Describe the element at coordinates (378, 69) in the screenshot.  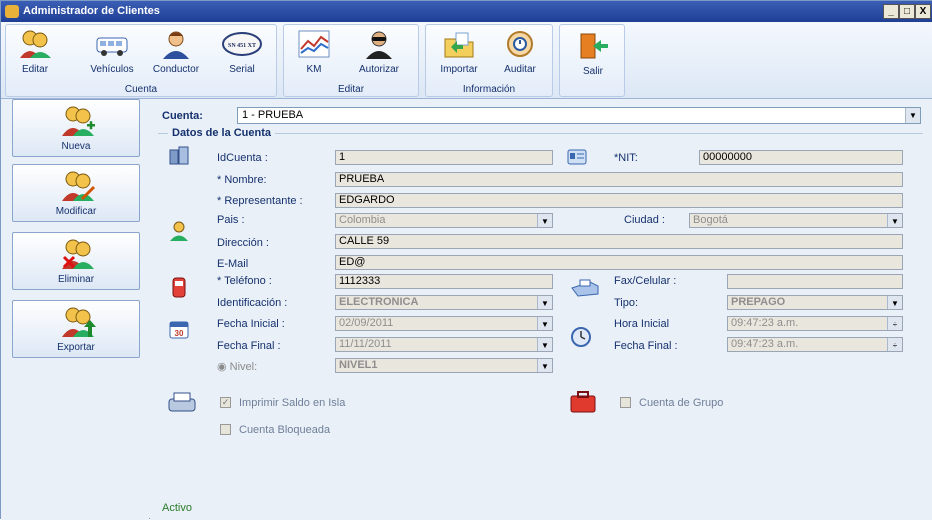
I see `autorizar-label: Autorizar` at that location.